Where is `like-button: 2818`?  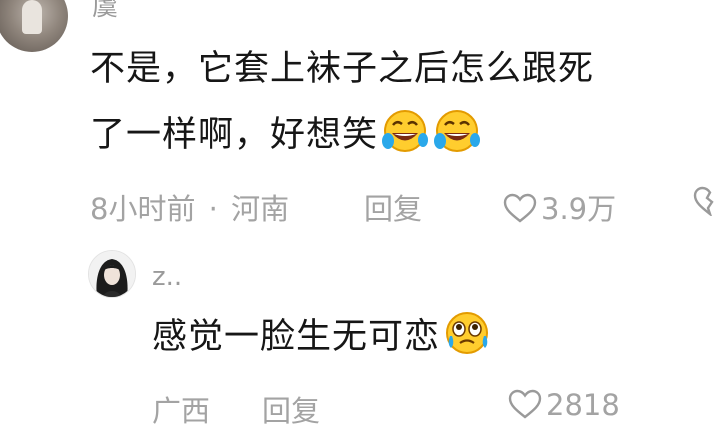 like-button: 2818 is located at coordinates (564, 405).